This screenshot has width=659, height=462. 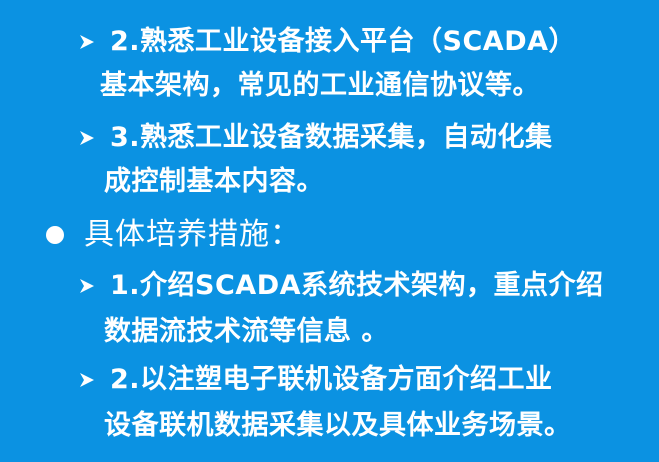 I want to click on list-item-continuation: 成控制基本内容。, so click(x=214, y=182).